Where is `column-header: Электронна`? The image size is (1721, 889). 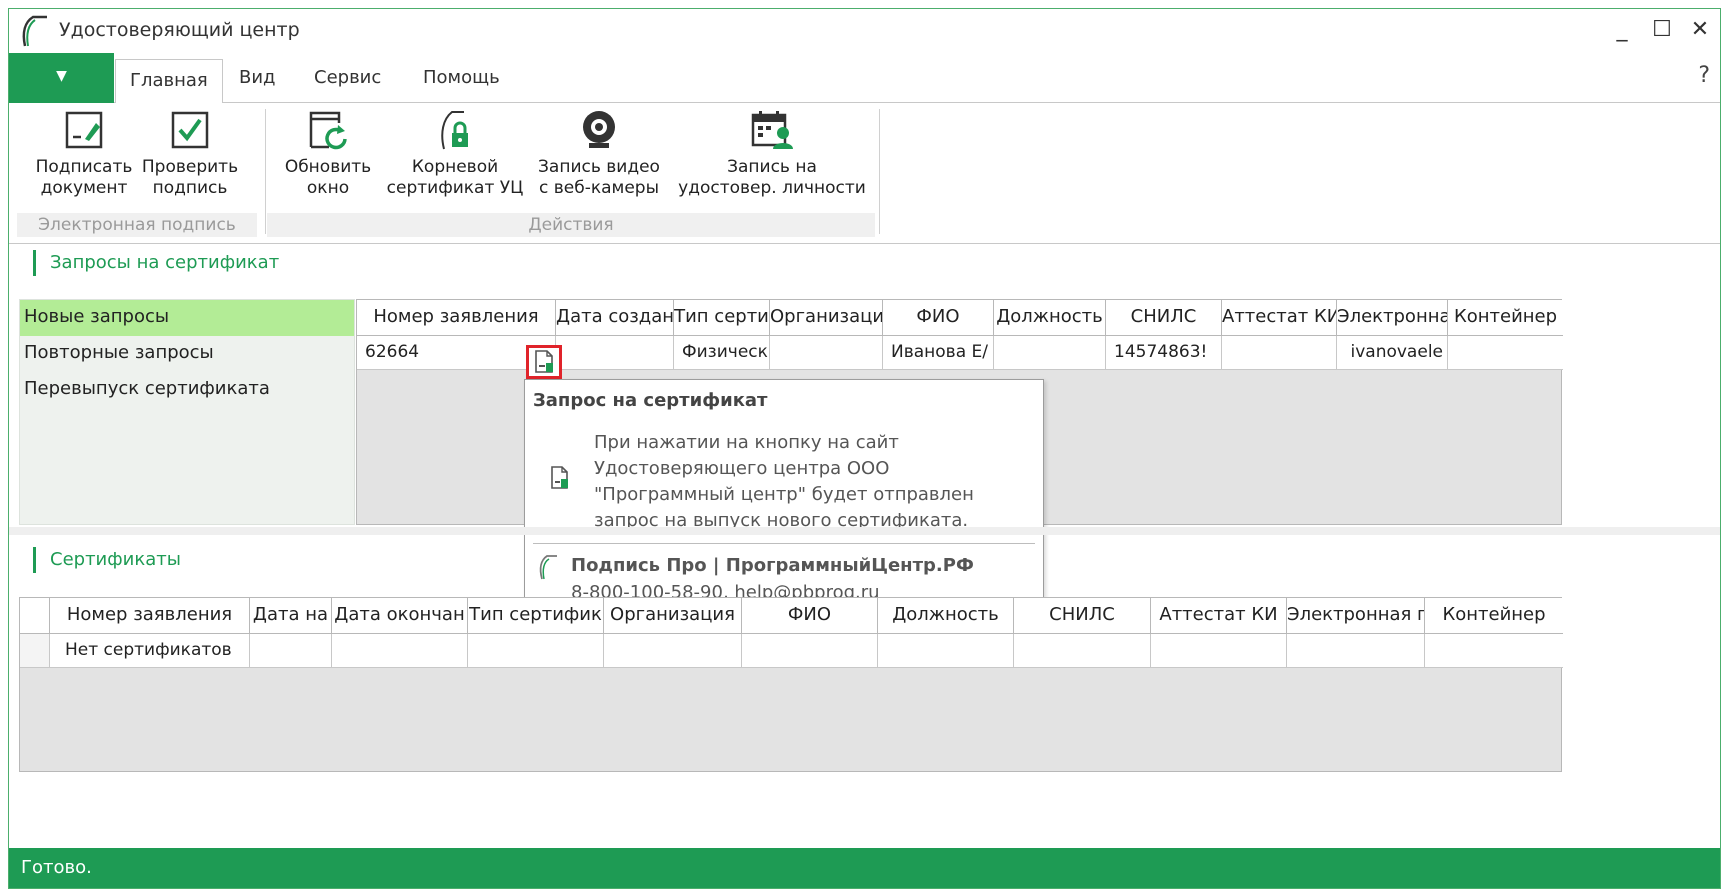
column-header: Электронна is located at coordinates (1392, 318).